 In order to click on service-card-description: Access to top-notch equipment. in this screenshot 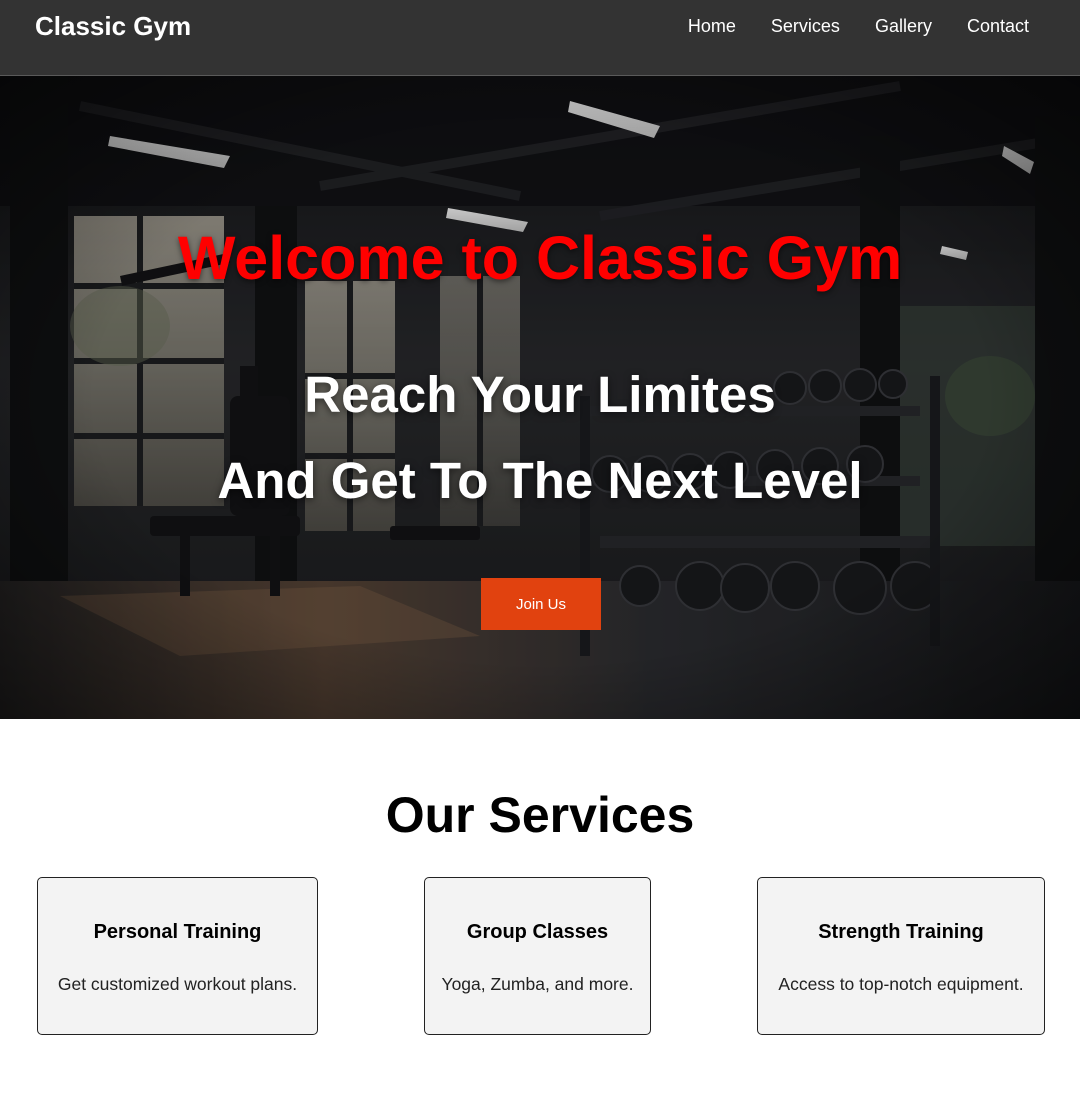, I will do `click(901, 984)`.